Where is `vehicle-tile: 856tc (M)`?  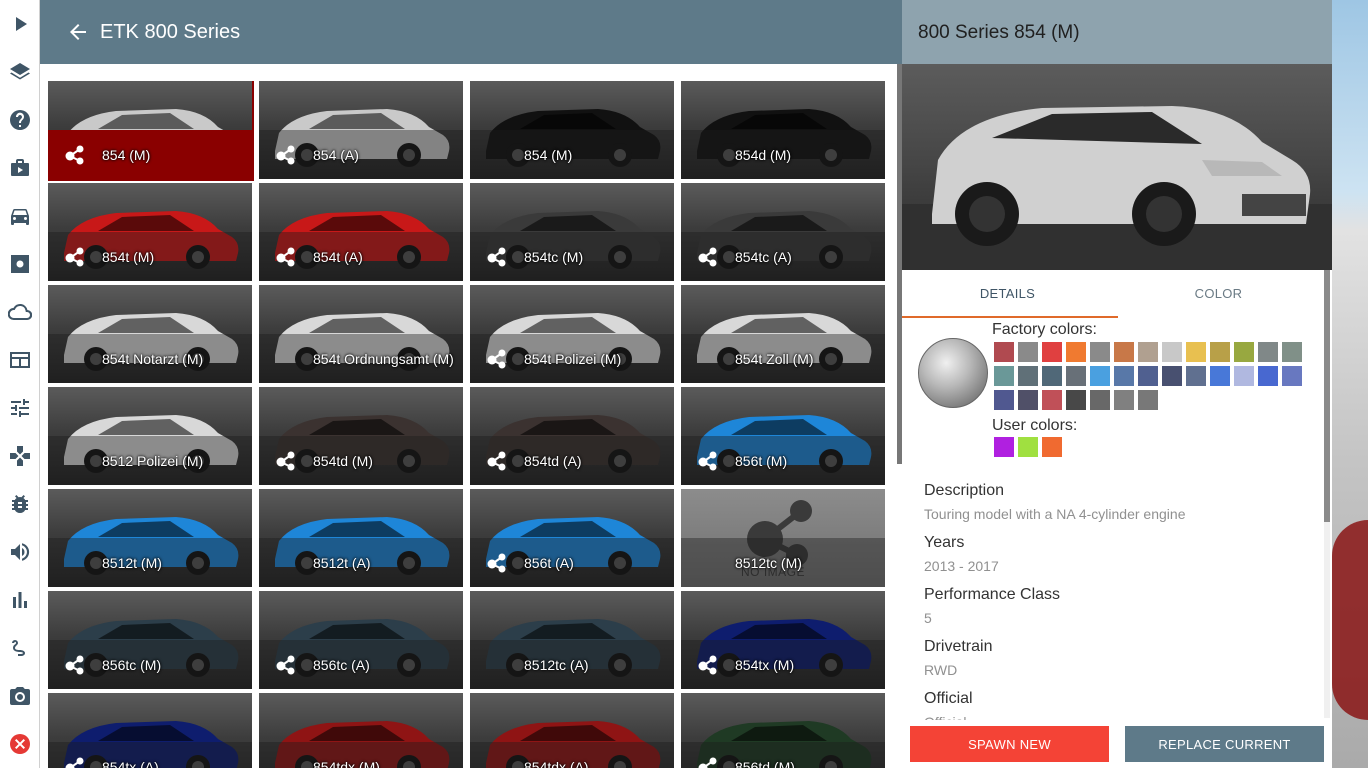
vehicle-tile: 856tc (M) is located at coordinates (150, 640).